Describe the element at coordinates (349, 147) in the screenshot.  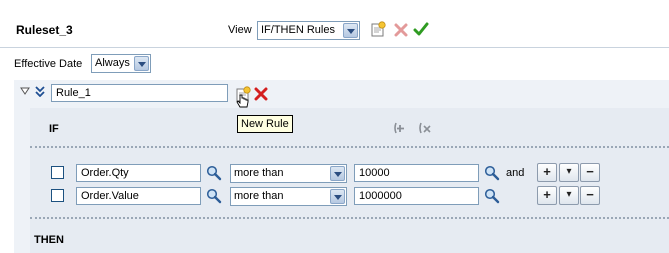
I see `if-divider` at that location.